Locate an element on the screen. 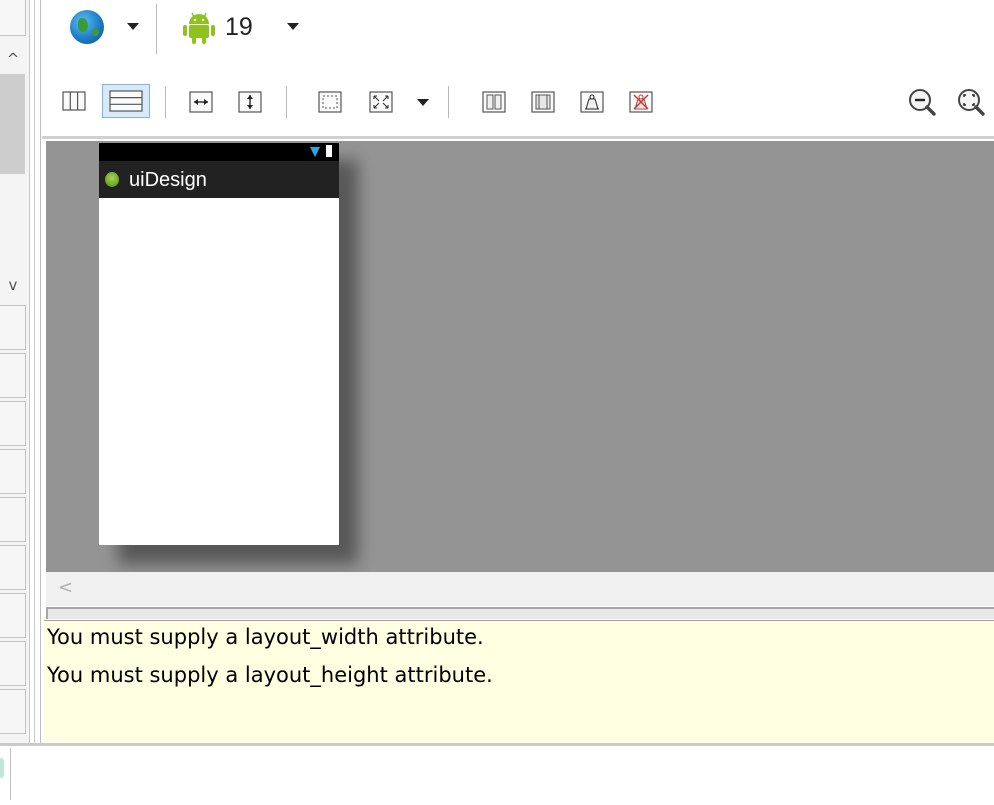  bottom-separator is located at coordinates (10, 774).